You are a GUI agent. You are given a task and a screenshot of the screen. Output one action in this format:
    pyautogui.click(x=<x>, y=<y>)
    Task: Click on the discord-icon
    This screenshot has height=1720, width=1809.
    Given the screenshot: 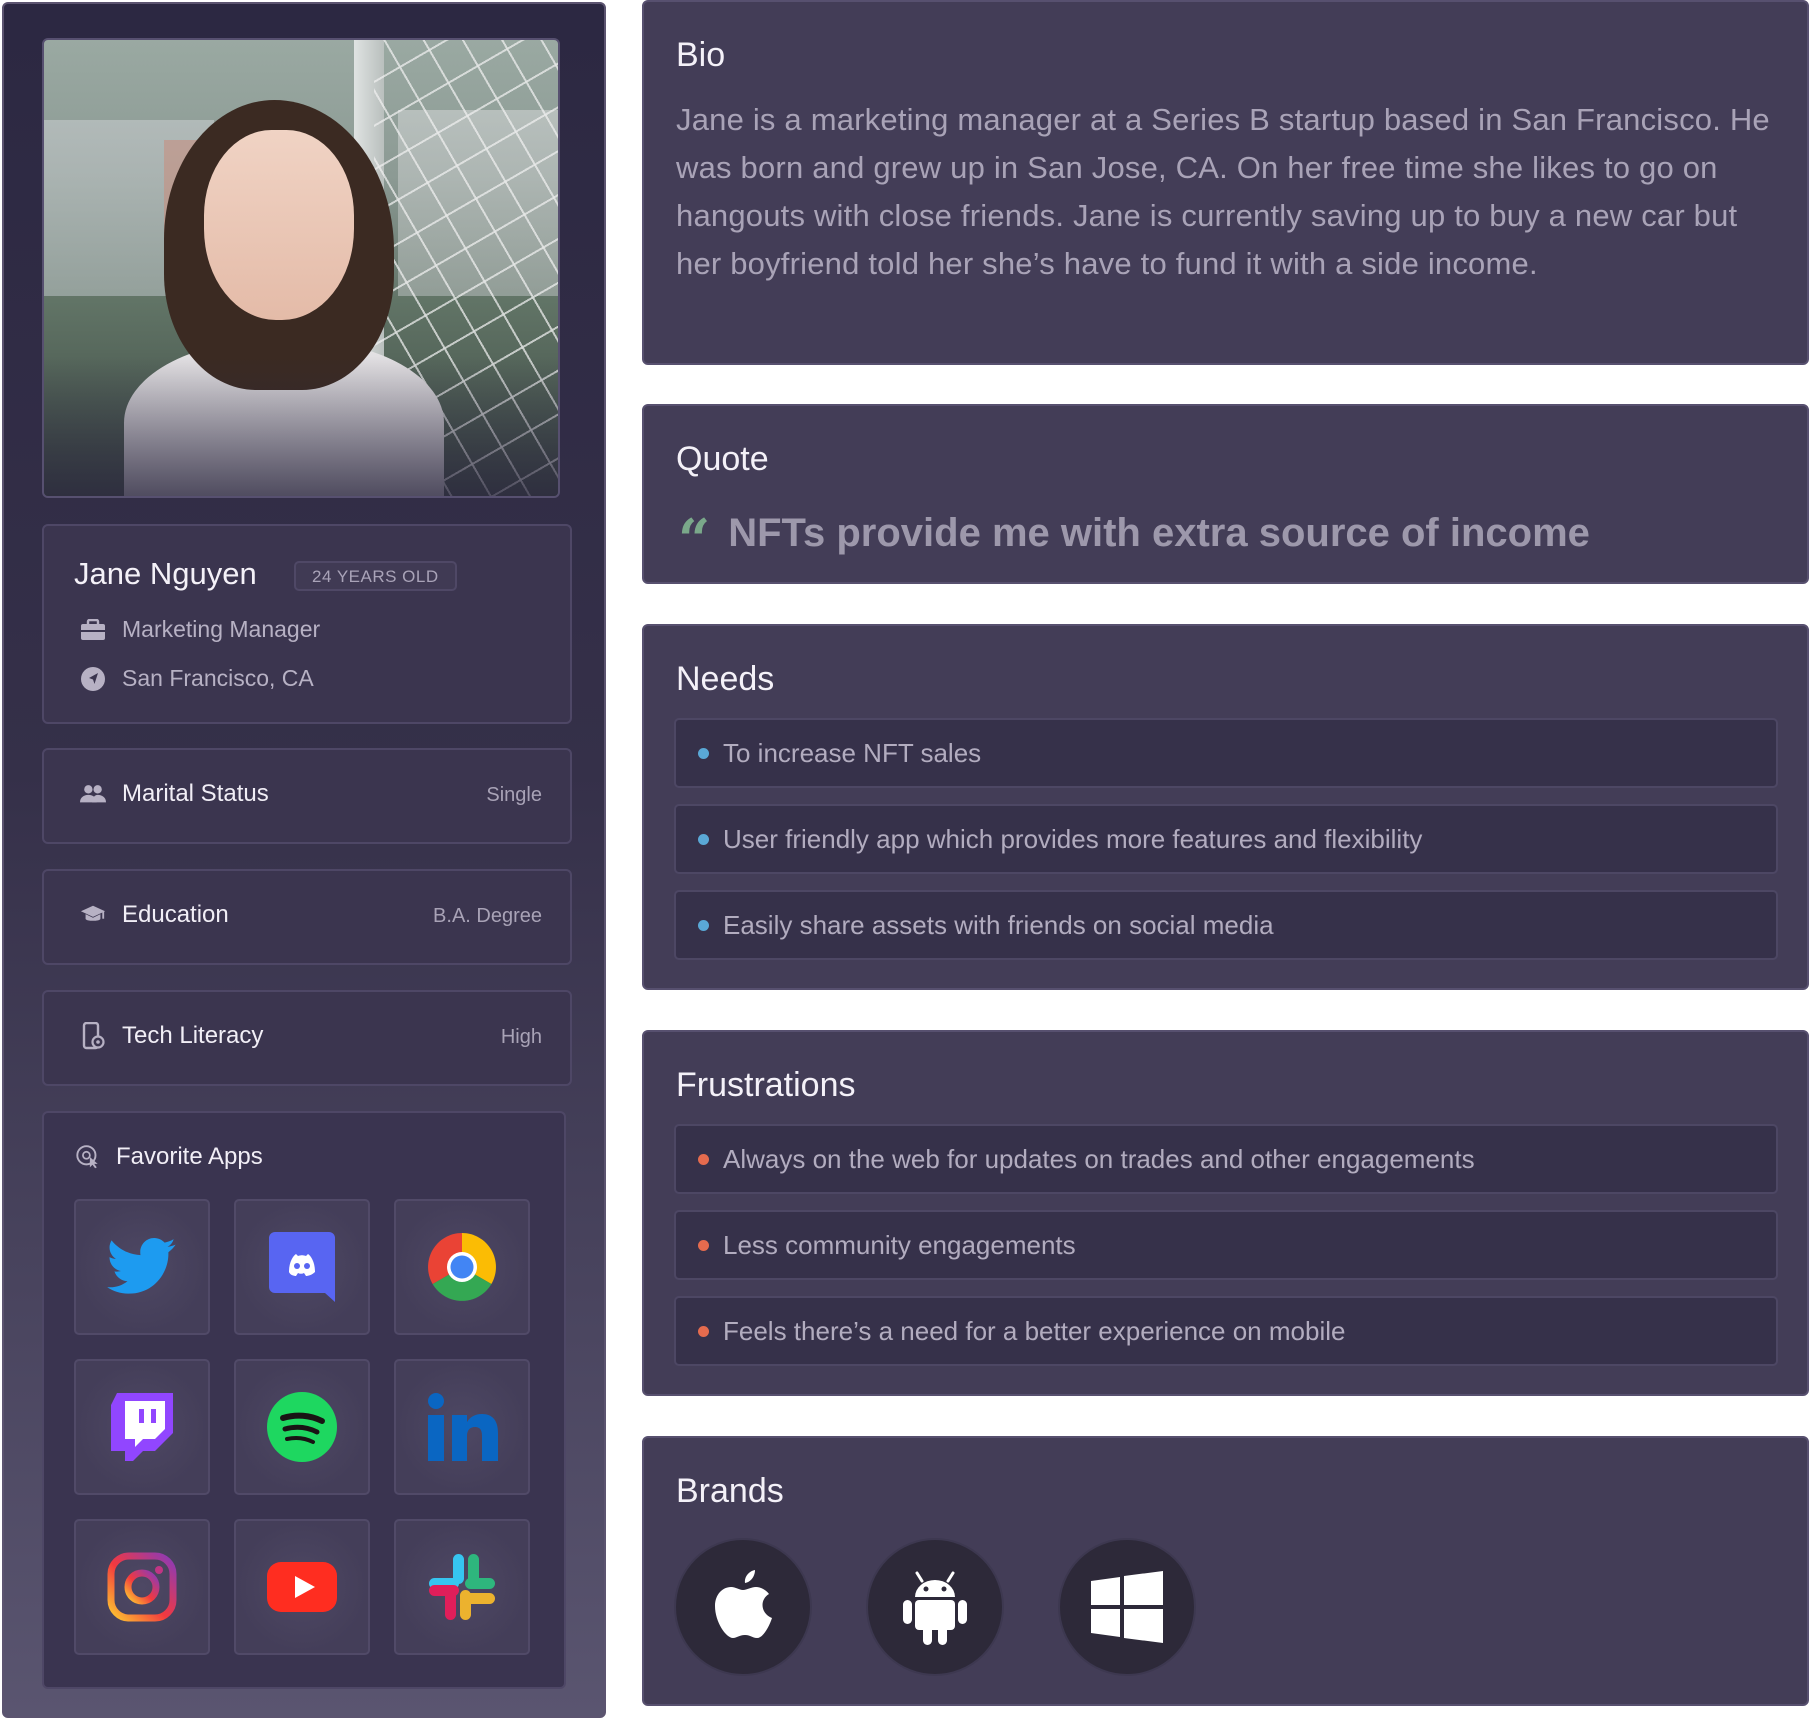 What is the action you would take?
    pyautogui.click(x=302, y=1267)
    